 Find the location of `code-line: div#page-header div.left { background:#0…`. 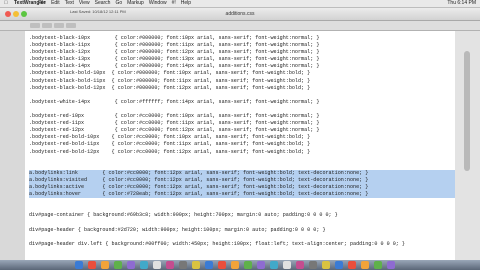

code-line: div#page-header div.left { background:#0… is located at coordinates (242, 244).